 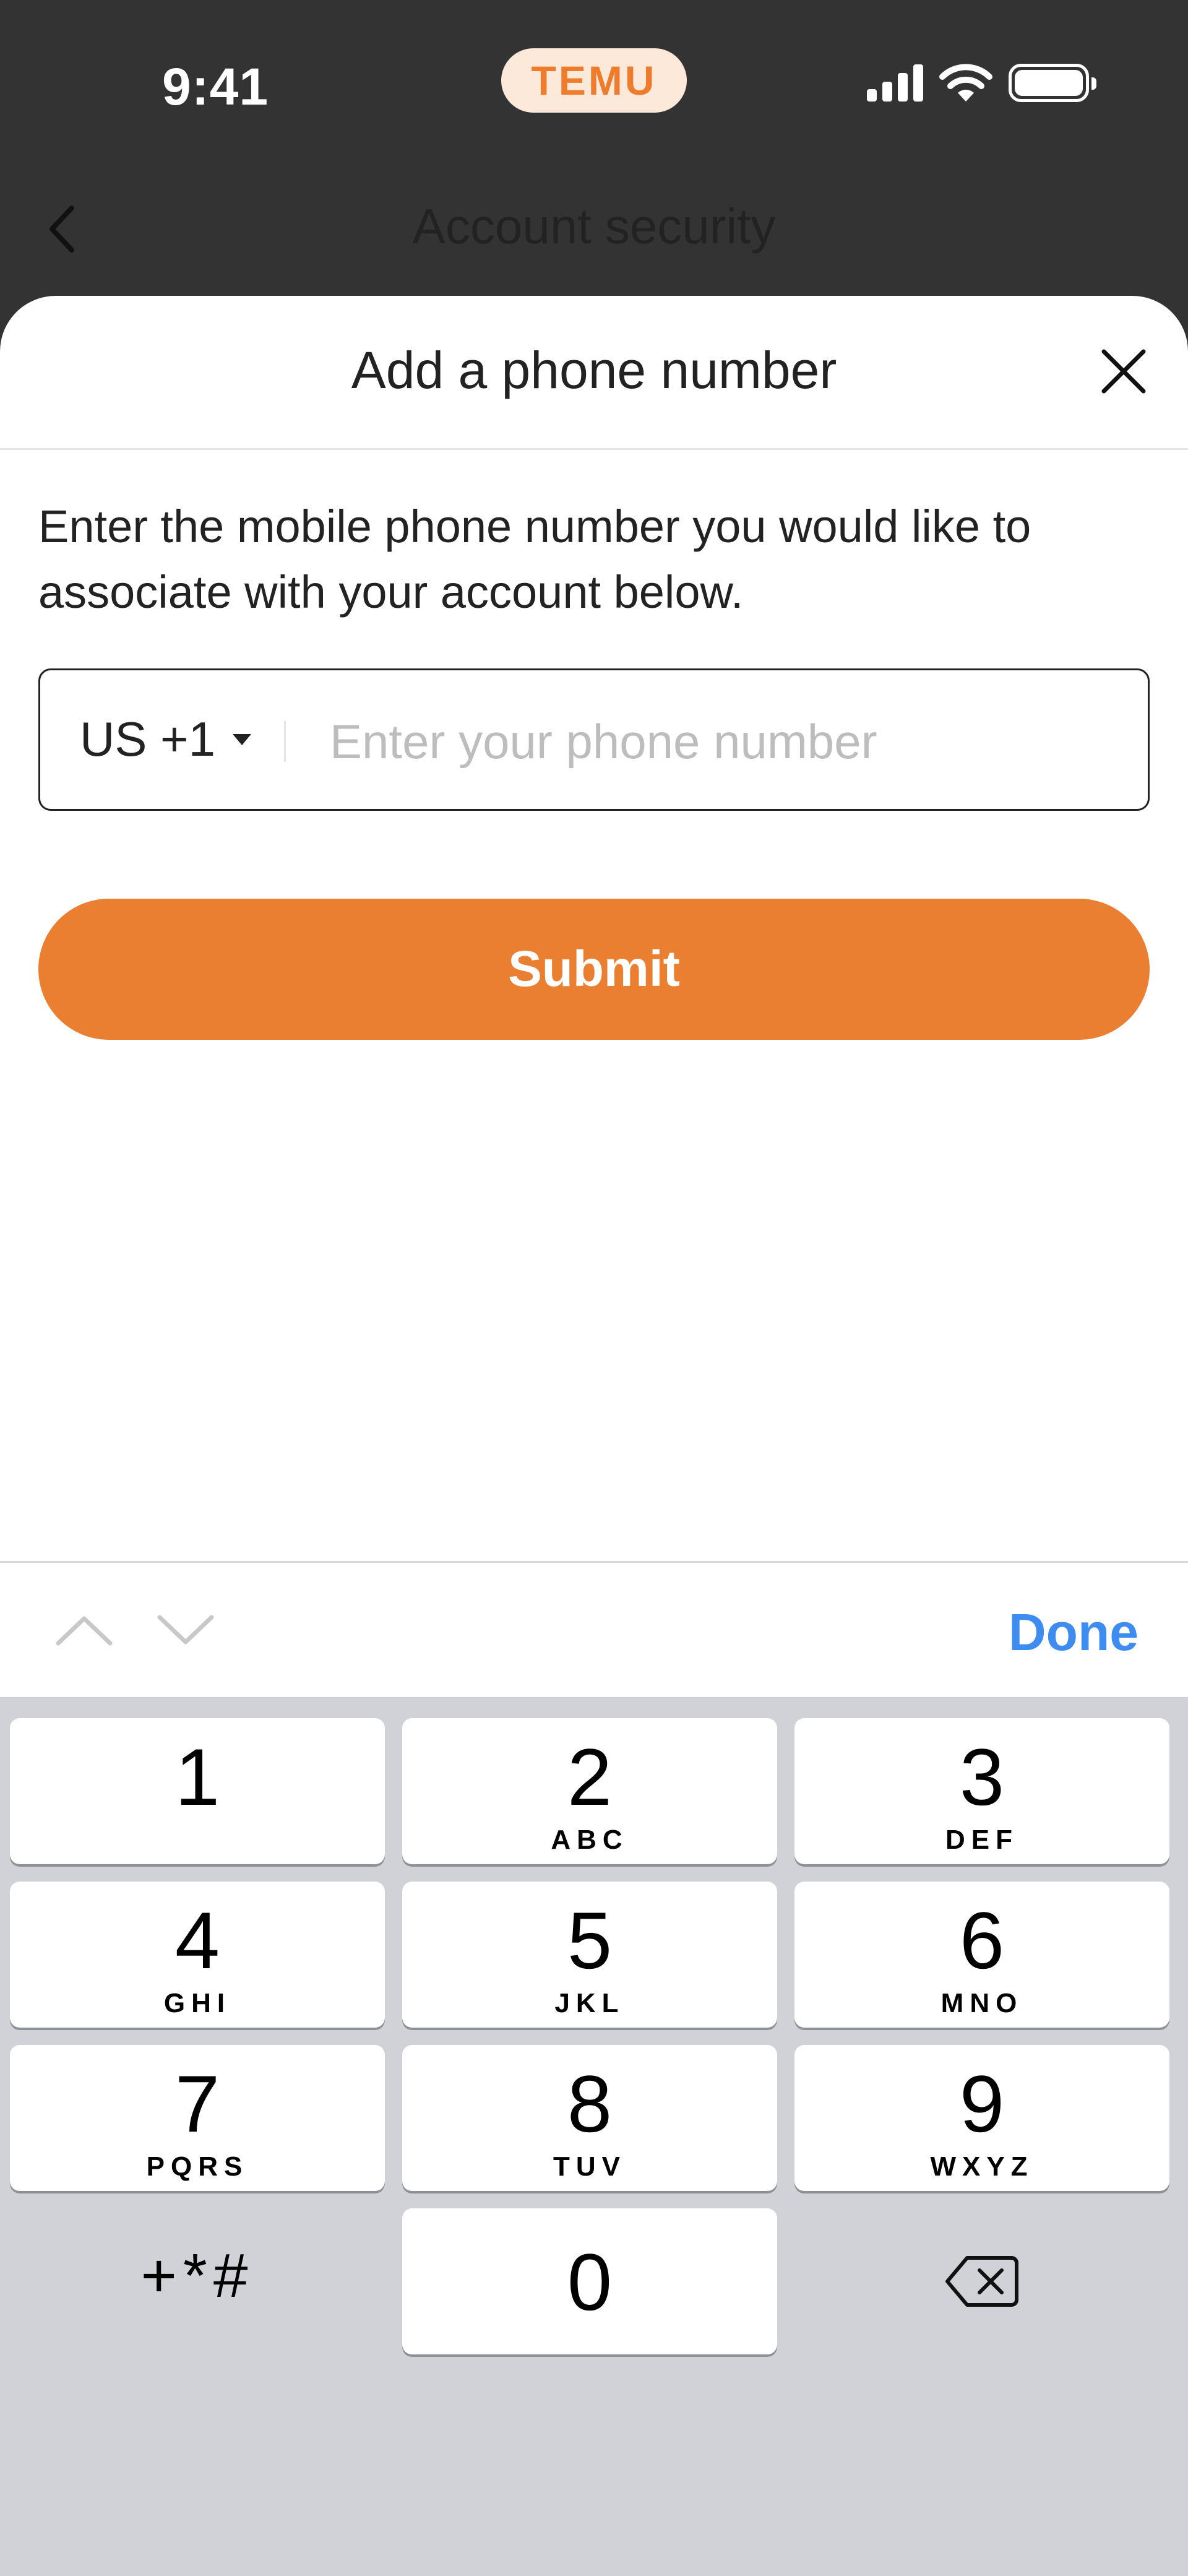 I want to click on status-time: 9:41, so click(x=215, y=87).